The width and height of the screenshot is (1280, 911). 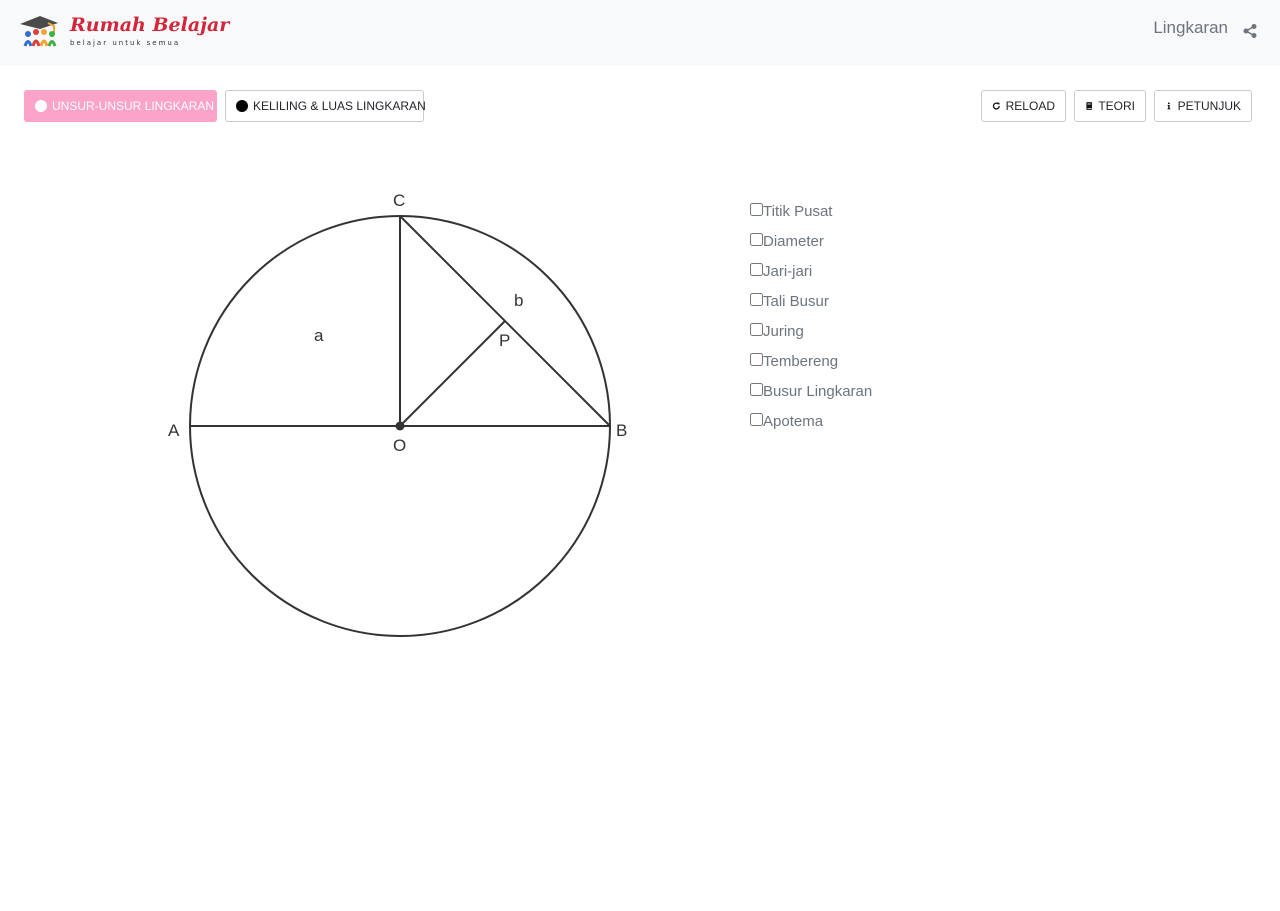 What do you see at coordinates (1116, 106) in the screenshot?
I see `teori-label: TEORI` at bounding box center [1116, 106].